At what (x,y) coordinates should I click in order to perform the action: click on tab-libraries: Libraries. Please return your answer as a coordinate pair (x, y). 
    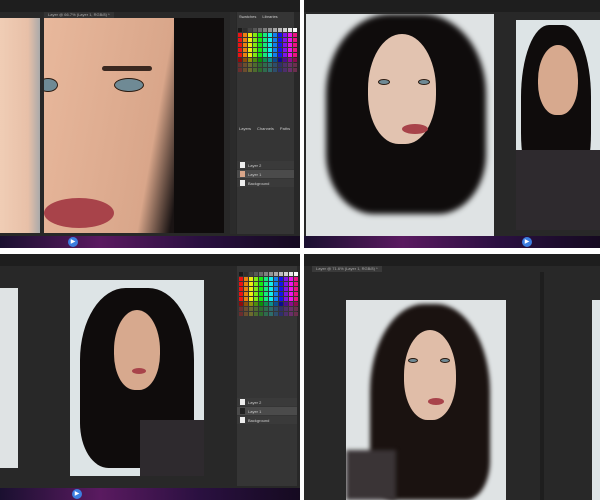
    Looking at the image, I should click on (269, 16).